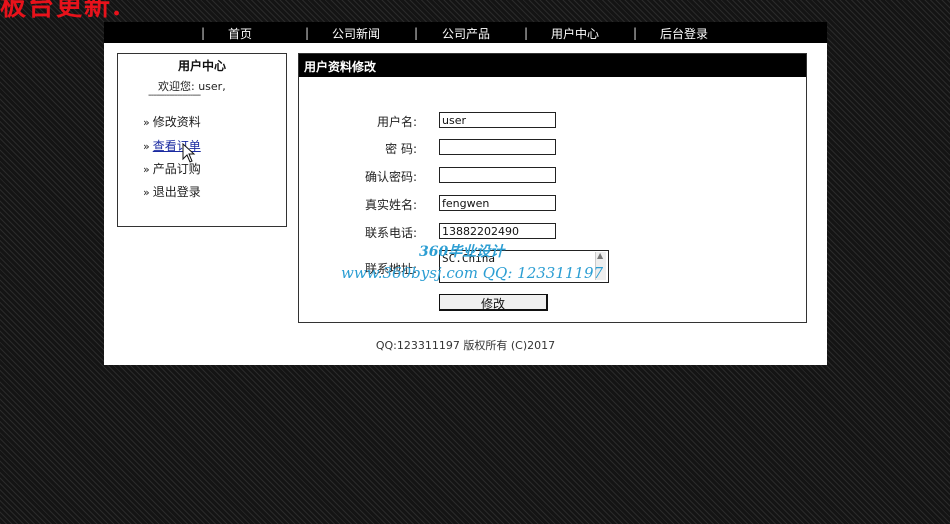  I want to click on sidebar-item-edit-profile: » 修改资料, so click(172, 121).